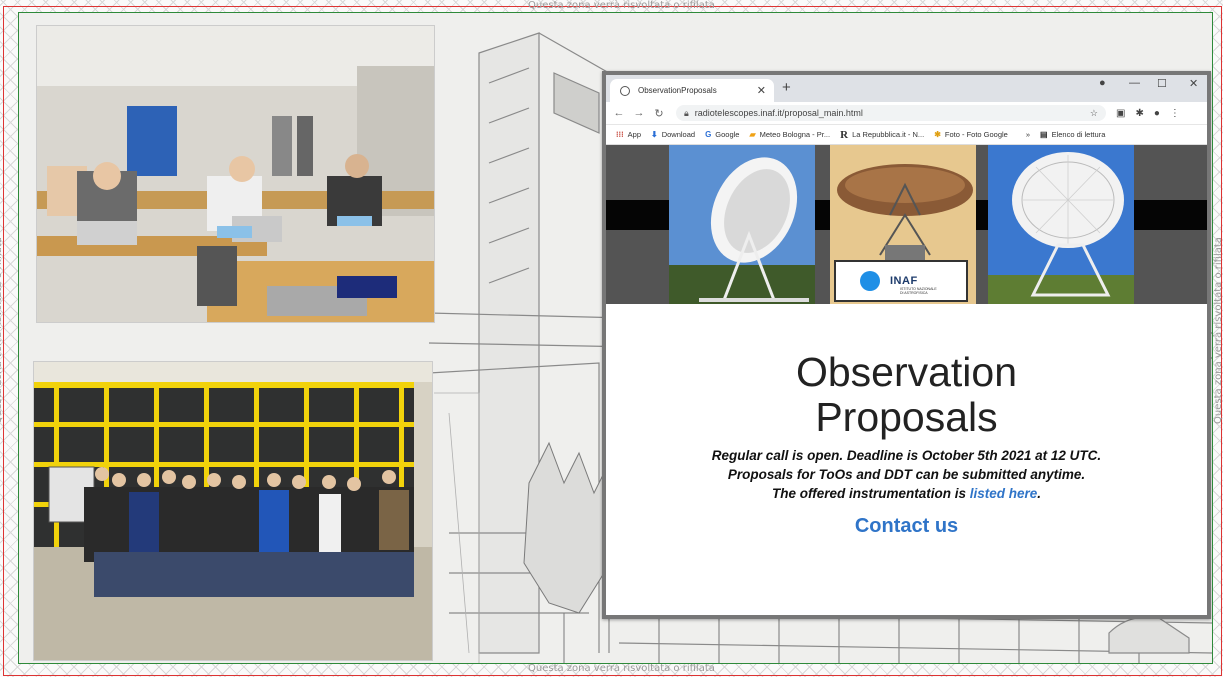 Image resolution: width=1223 pixels, height=677 pixels. What do you see at coordinates (1044, 134) in the screenshot?
I see `reading-list-icon: ▤` at bounding box center [1044, 134].